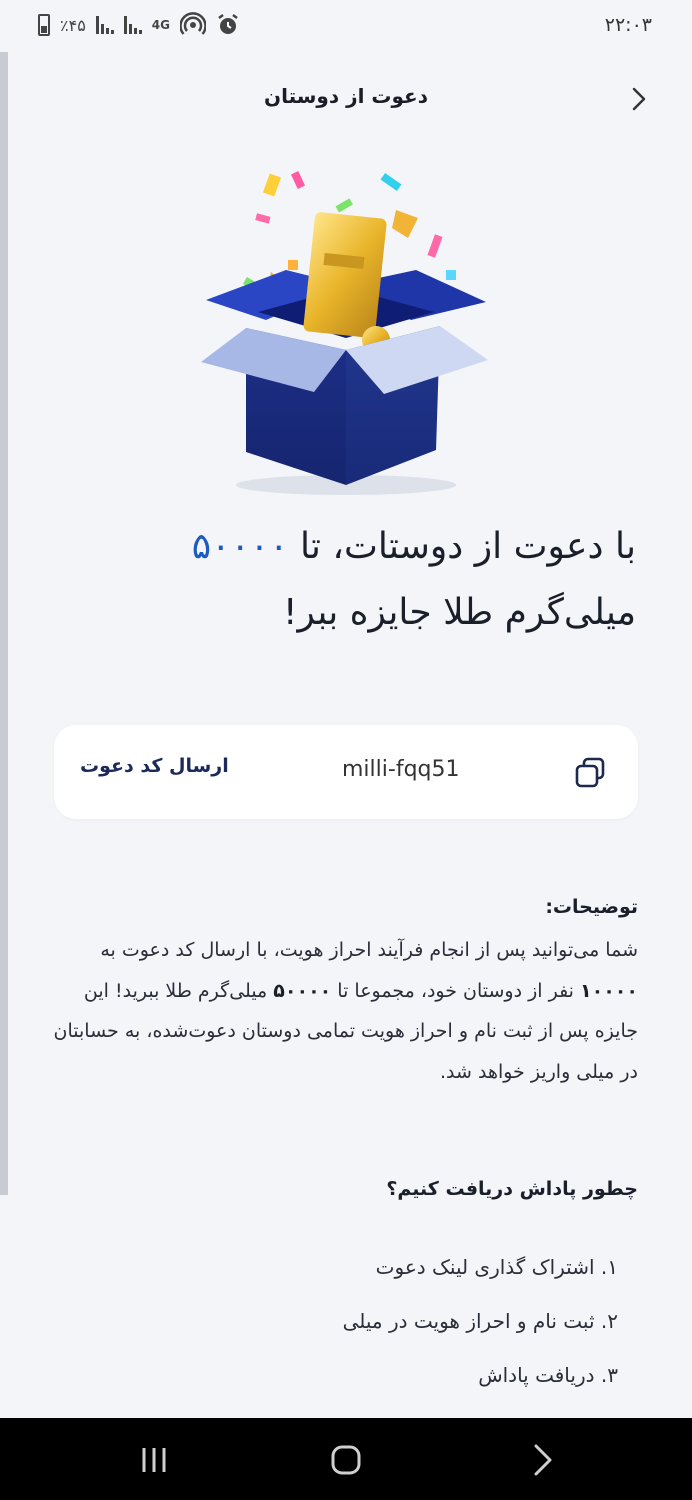 This screenshot has height=1500, width=692. I want to click on alarm-icon, so click(228, 24).